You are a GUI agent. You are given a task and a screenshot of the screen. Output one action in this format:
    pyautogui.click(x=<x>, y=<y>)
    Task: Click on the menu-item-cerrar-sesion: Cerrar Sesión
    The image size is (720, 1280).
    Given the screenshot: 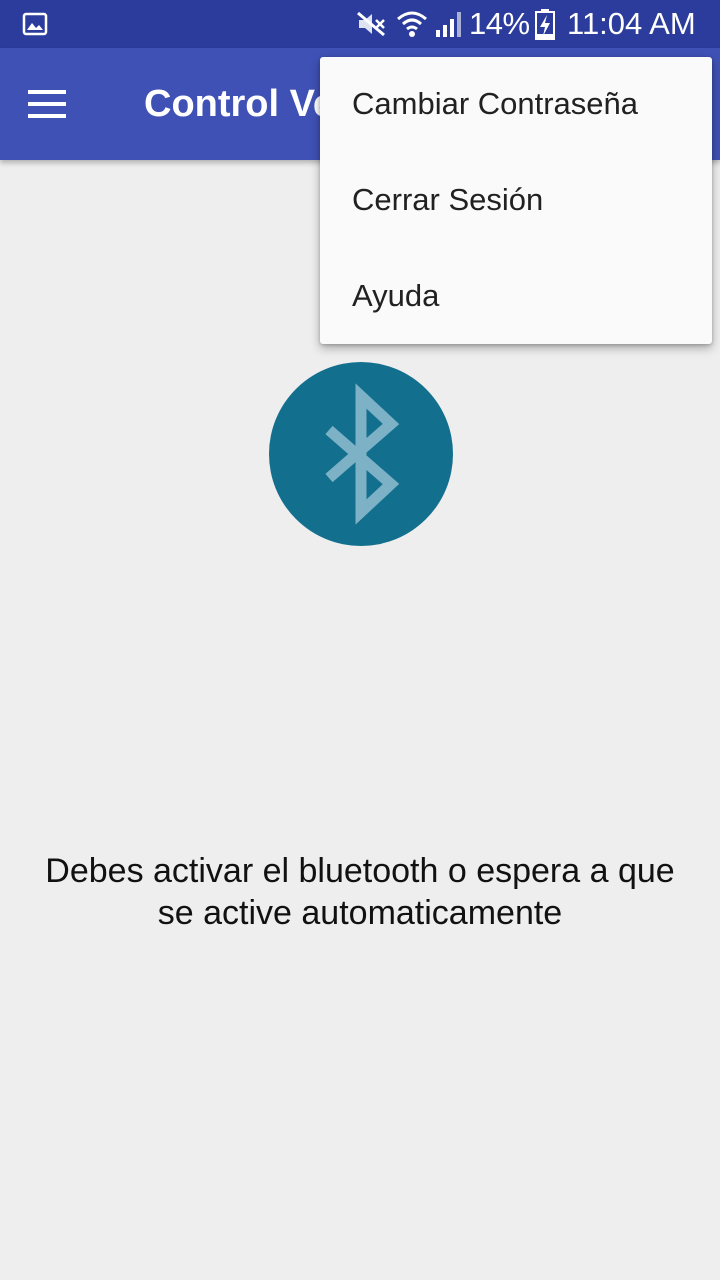 What is the action you would take?
    pyautogui.click(x=516, y=201)
    